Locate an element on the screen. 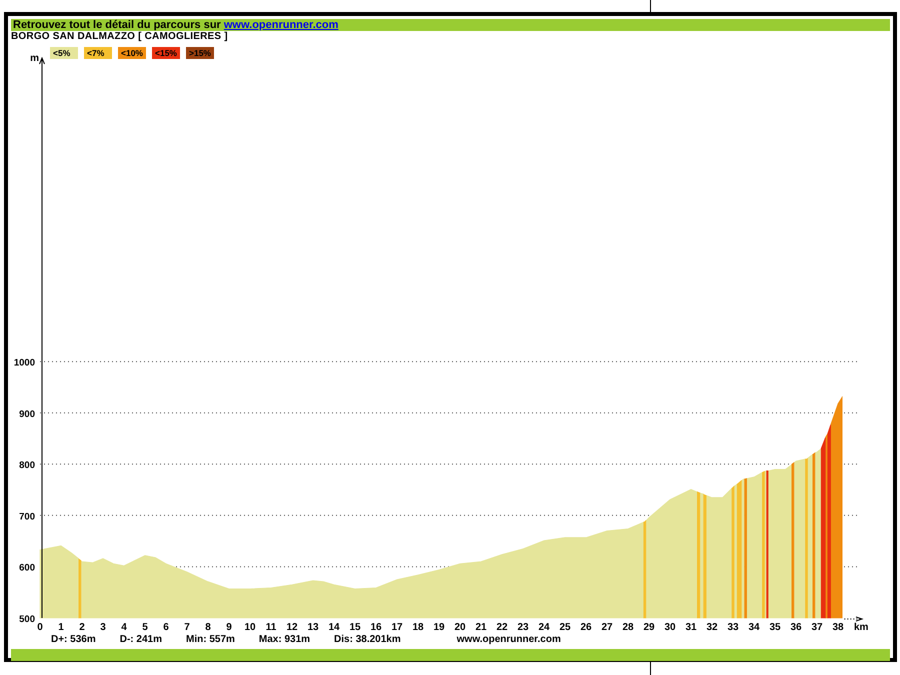  x-tick-label: 15 is located at coordinates (355, 627).